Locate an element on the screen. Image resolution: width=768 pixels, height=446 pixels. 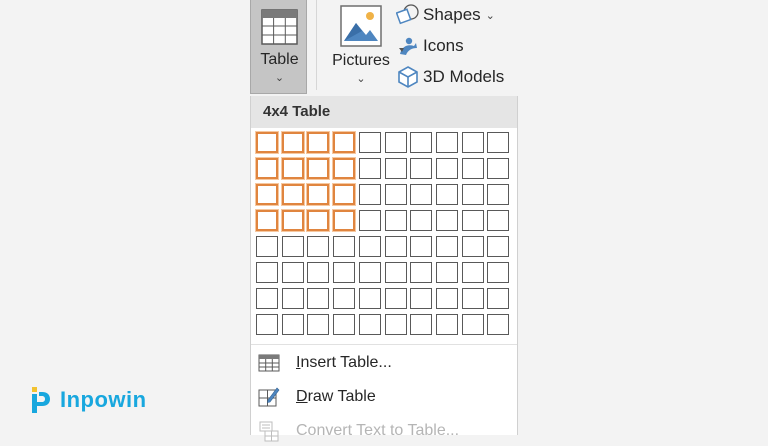
inpowin-logo-text: Inpowin is located at coordinates (103, 399).